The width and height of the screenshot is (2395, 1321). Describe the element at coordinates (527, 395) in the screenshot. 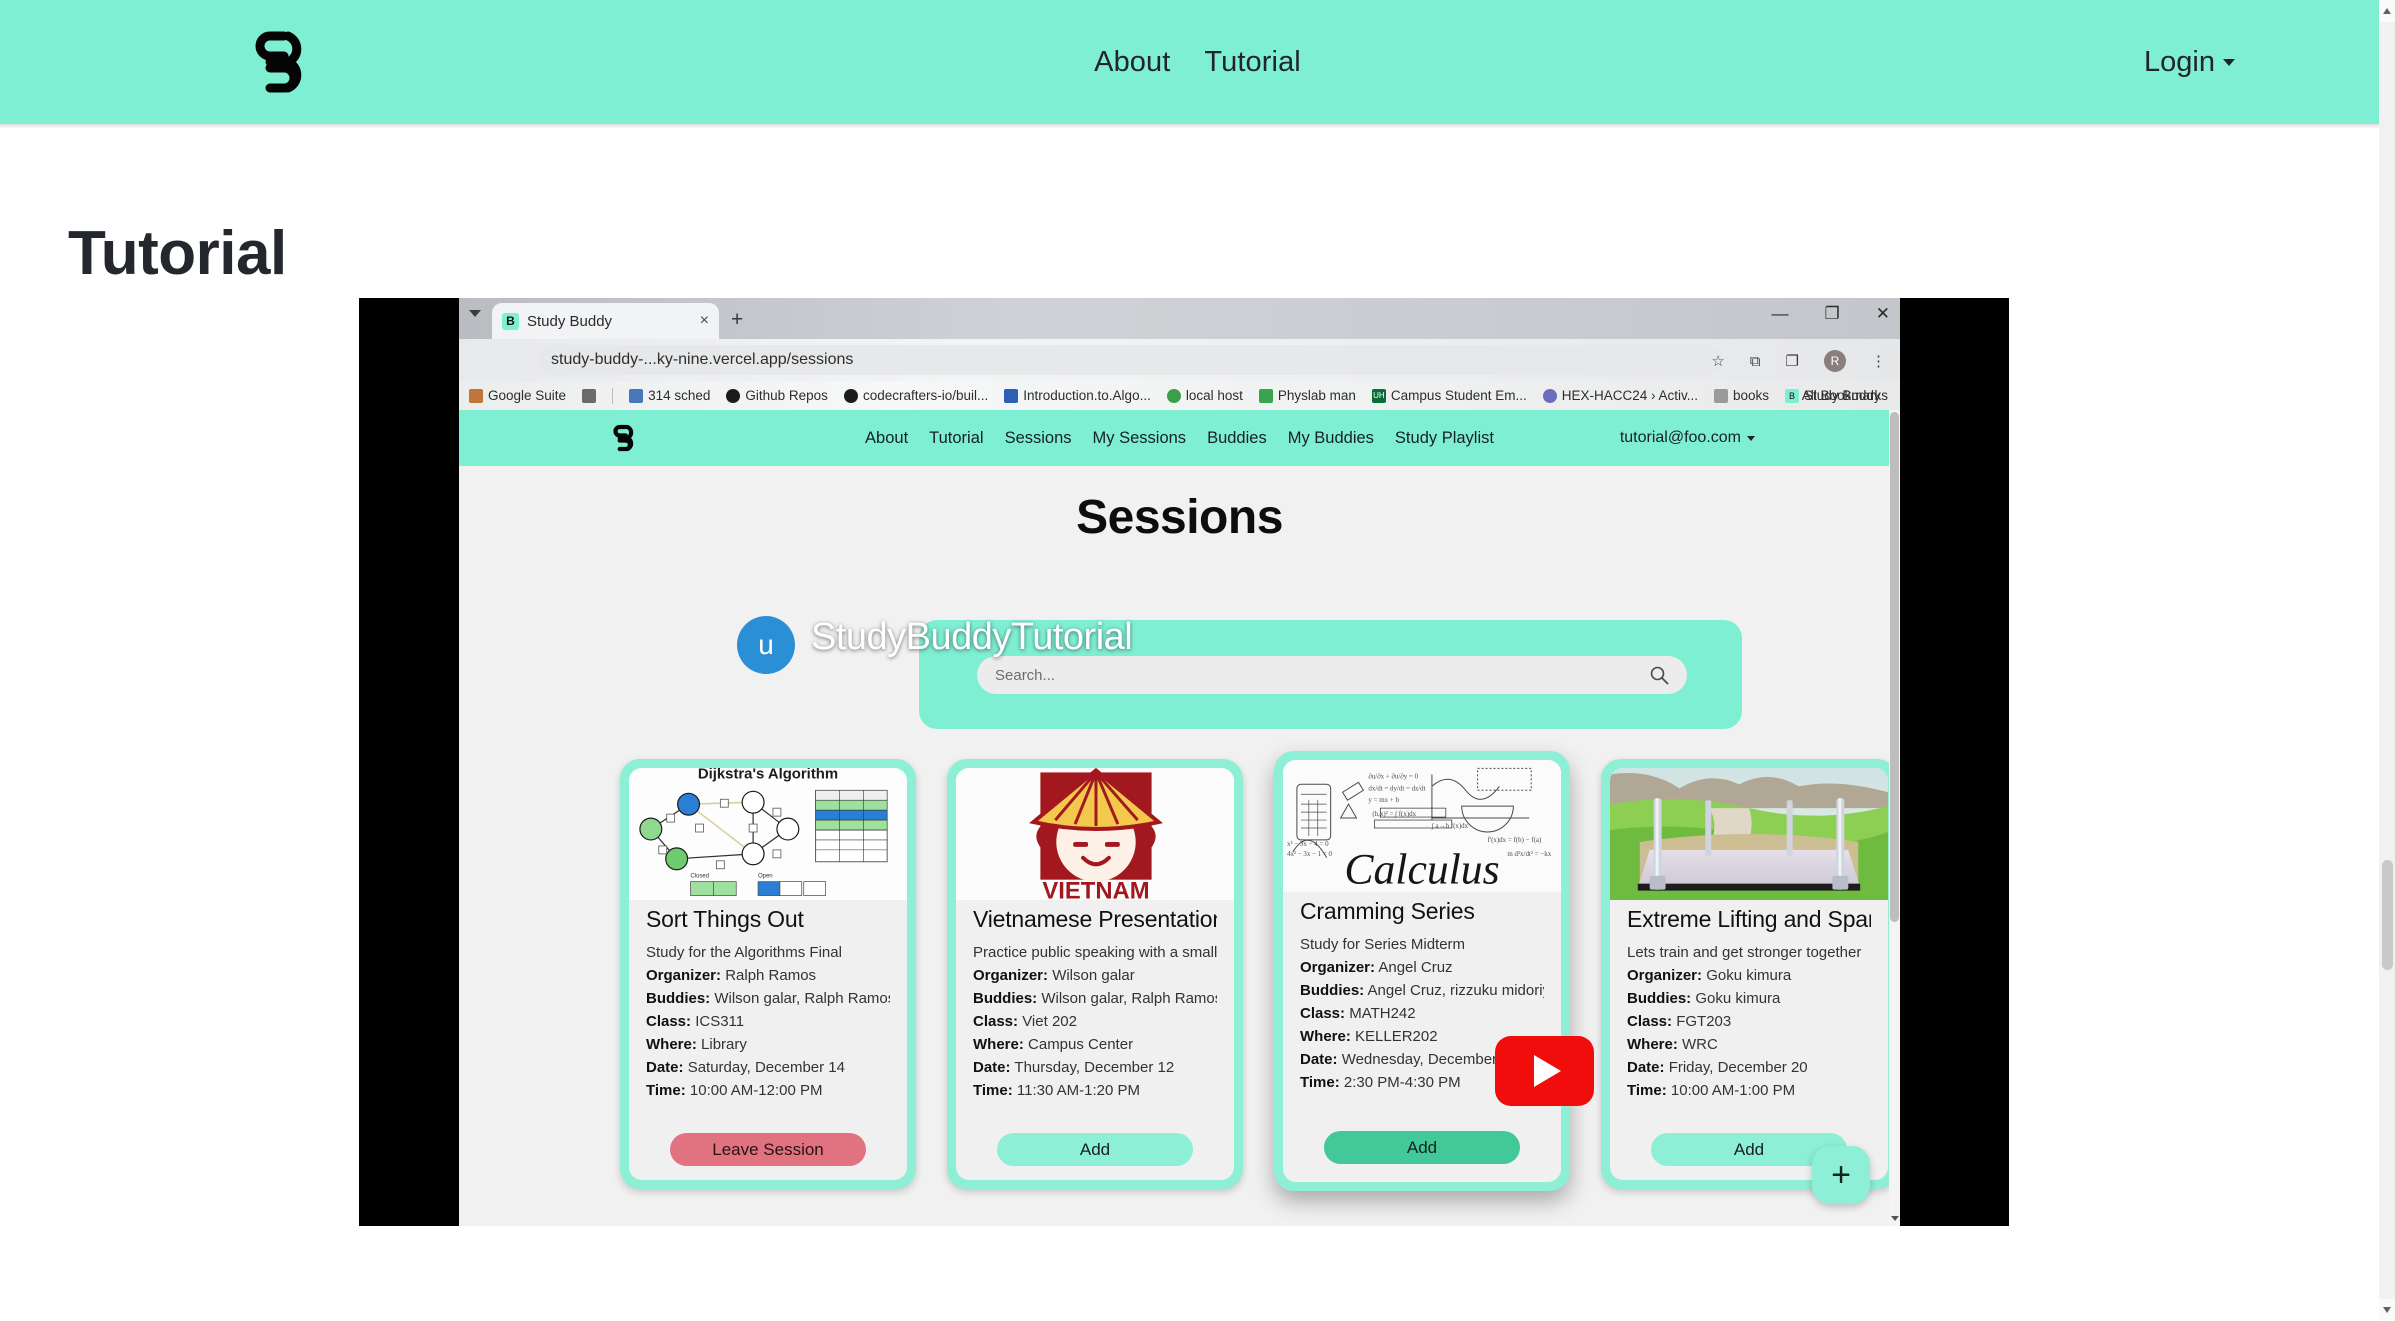

I see `bookmark-label: Google Suite` at that location.